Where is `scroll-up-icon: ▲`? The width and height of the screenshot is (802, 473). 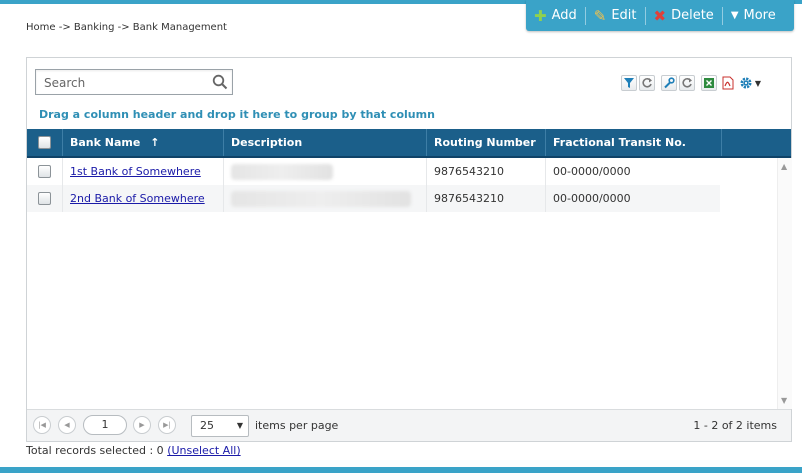 scroll-up-icon: ▲ is located at coordinates (784, 166).